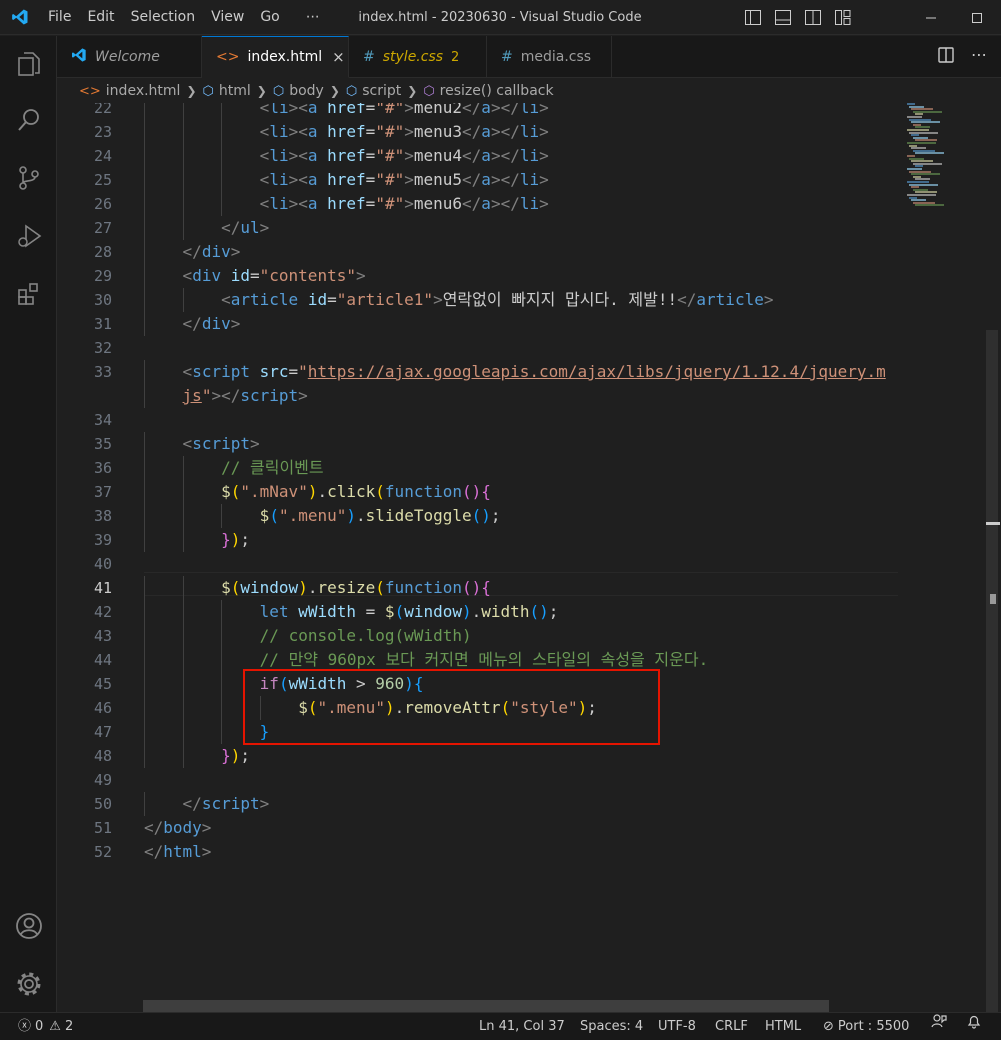 This screenshot has width=1001, height=1040. What do you see at coordinates (369, 57) in the screenshot?
I see `css-hash-icon: #` at bounding box center [369, 57].